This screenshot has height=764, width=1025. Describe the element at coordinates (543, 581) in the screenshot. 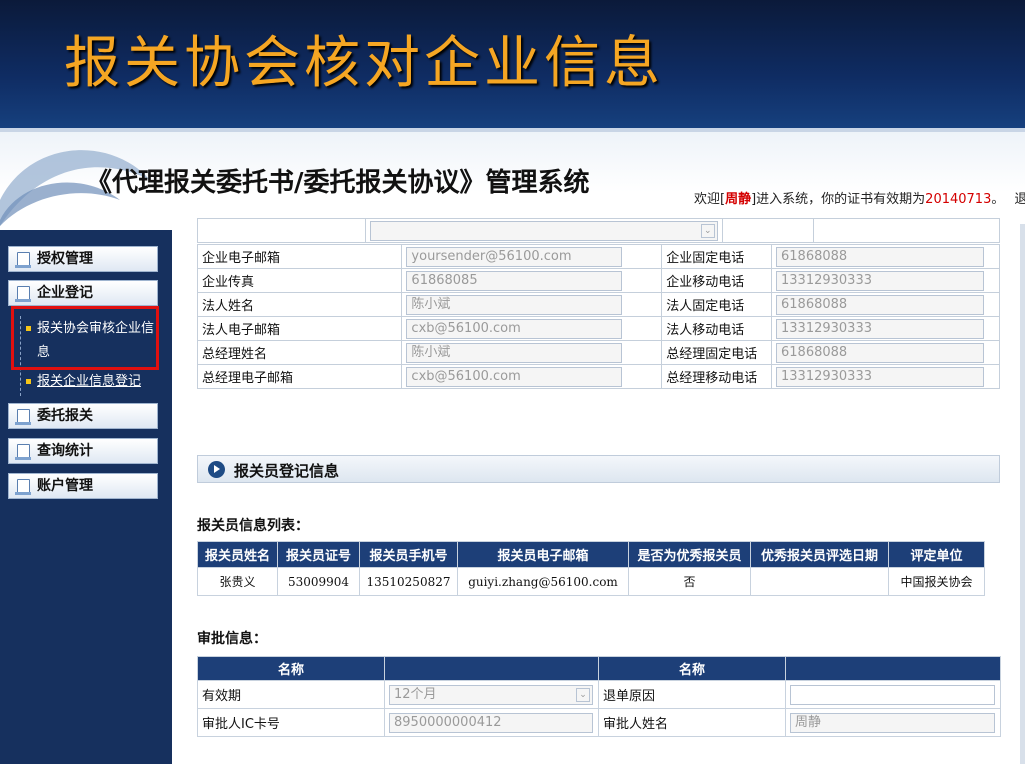

I see `table-cell: guiyi.zhang@56100.com` at that location.